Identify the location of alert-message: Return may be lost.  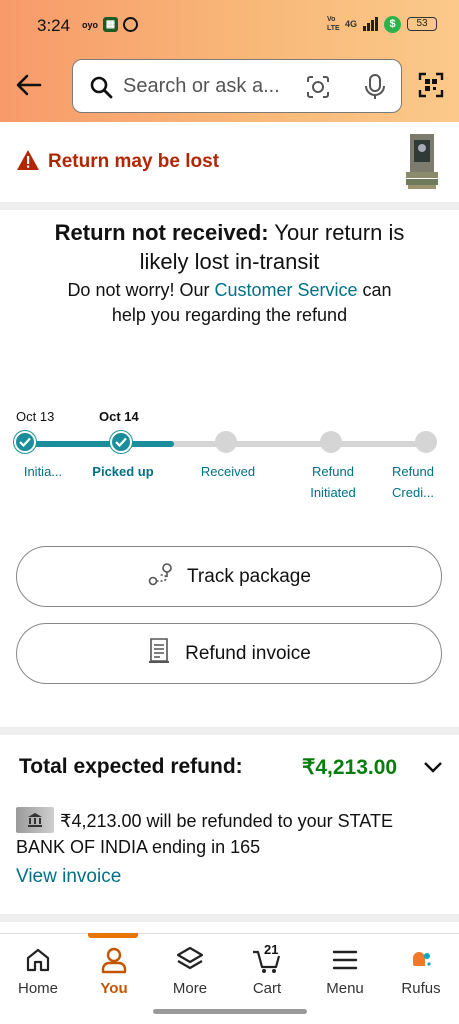
(134, 161).